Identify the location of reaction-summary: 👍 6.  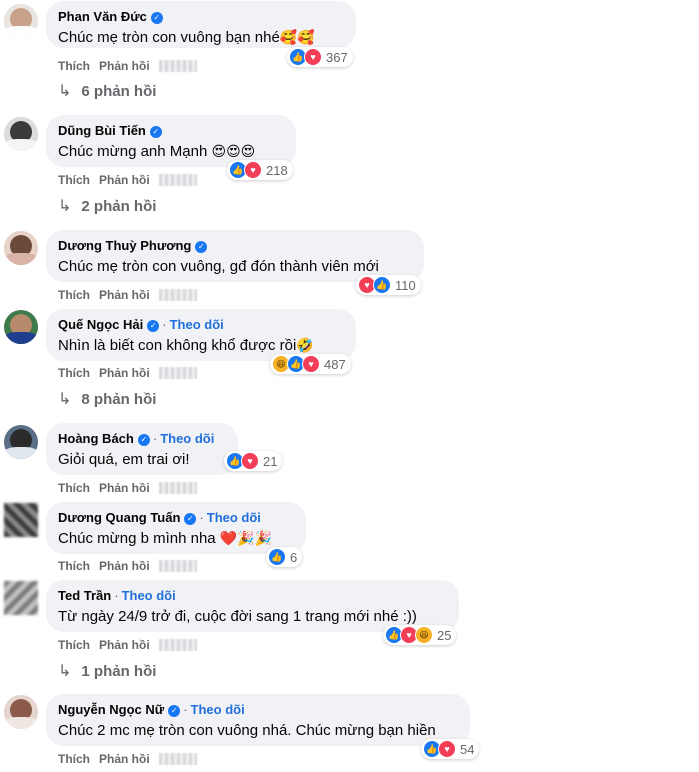
(284, 557).